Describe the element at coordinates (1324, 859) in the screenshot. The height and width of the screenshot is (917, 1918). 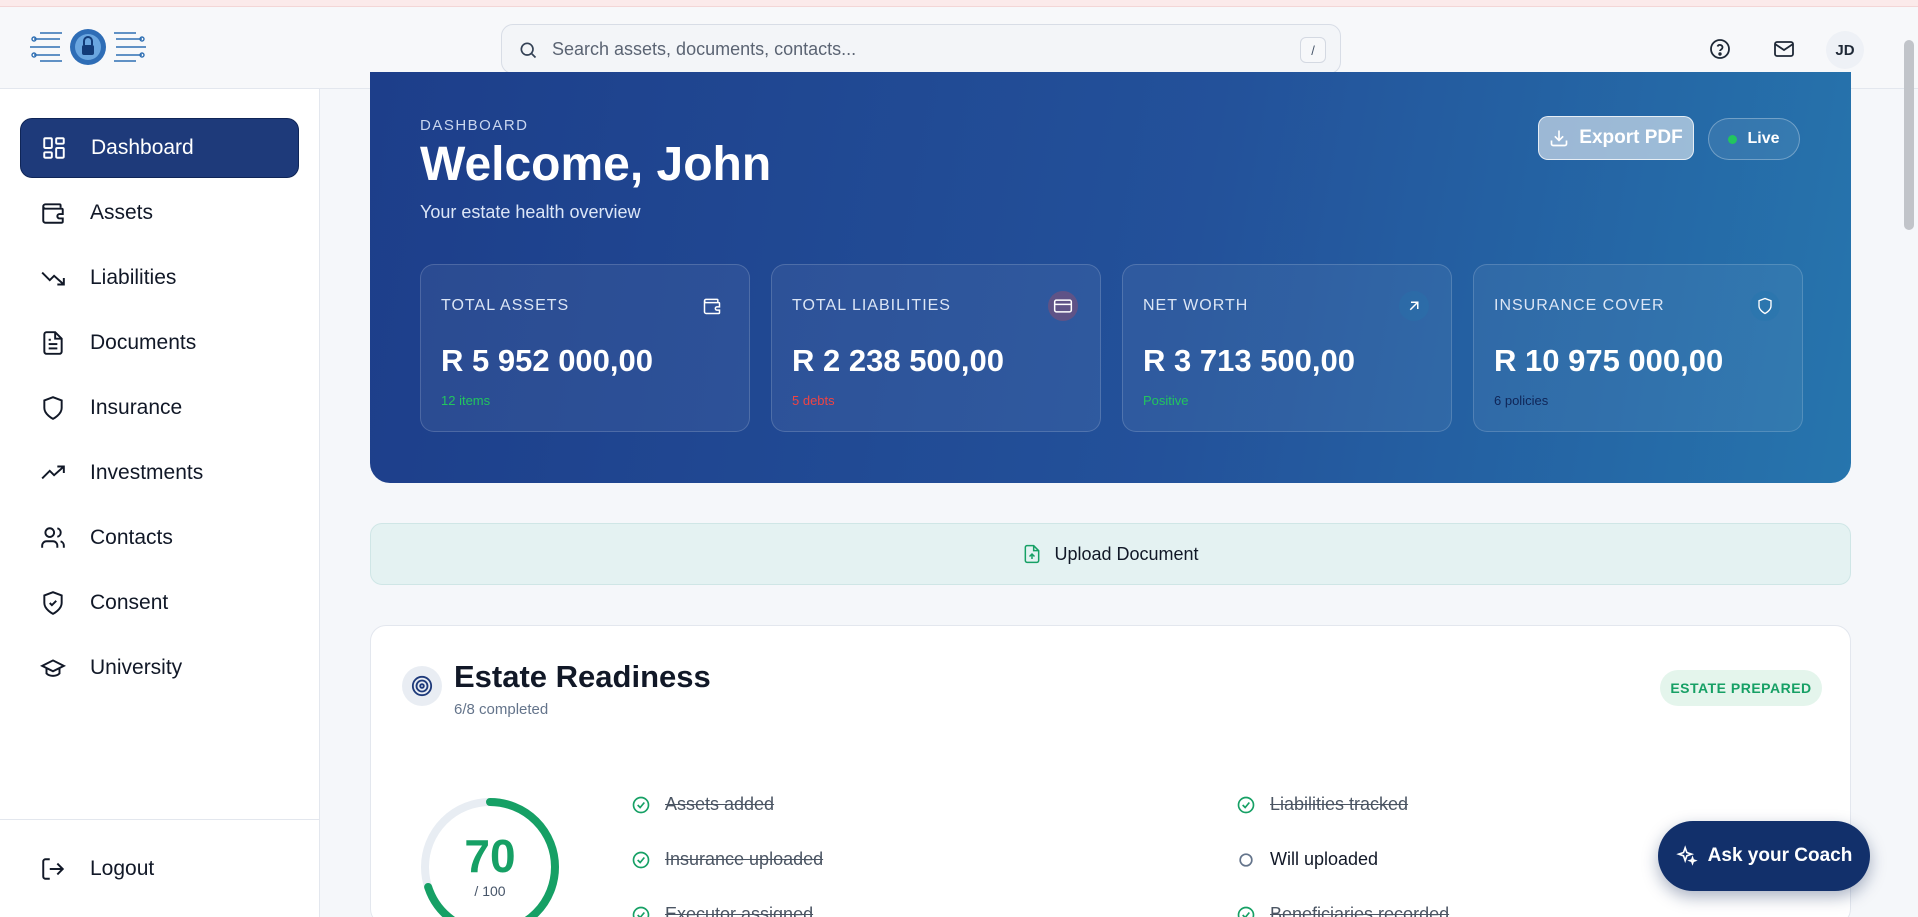
I see `checklist-item-label: Will uploaded` at that location.